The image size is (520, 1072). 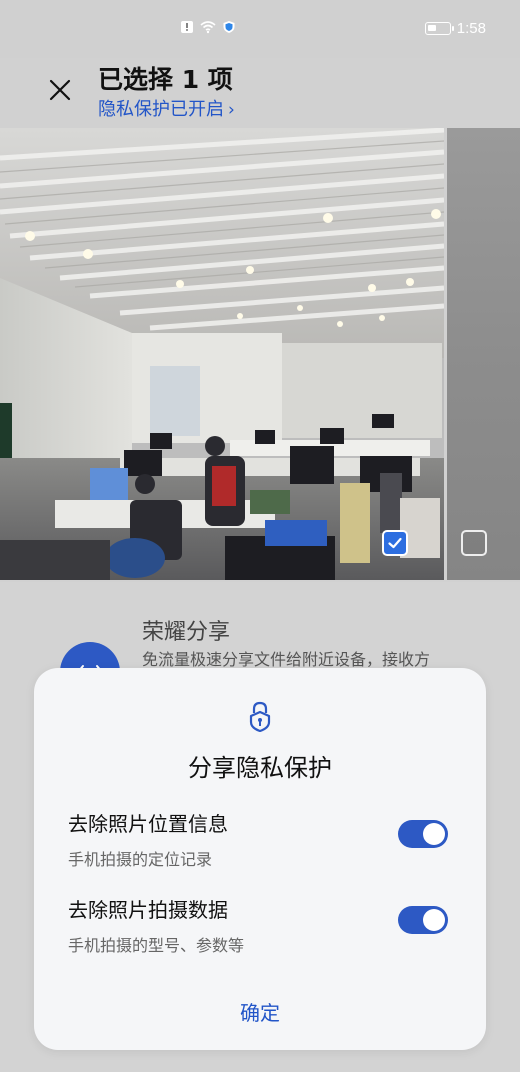 What do you see at coordinates (156, 945) in the screenshot?
I see `option-subtitle: 手机拍摄的型号、参数等` at bounding box center [156, 945].